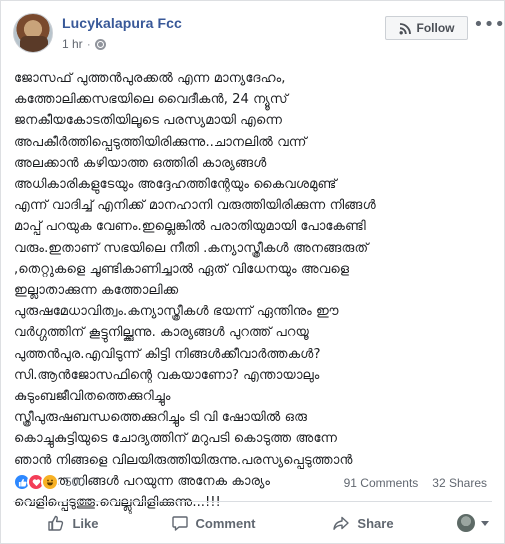  What do you see at coordinates (179, 523) in the screenshot?
I see `comment-icon` at bounding box center [179, 523].